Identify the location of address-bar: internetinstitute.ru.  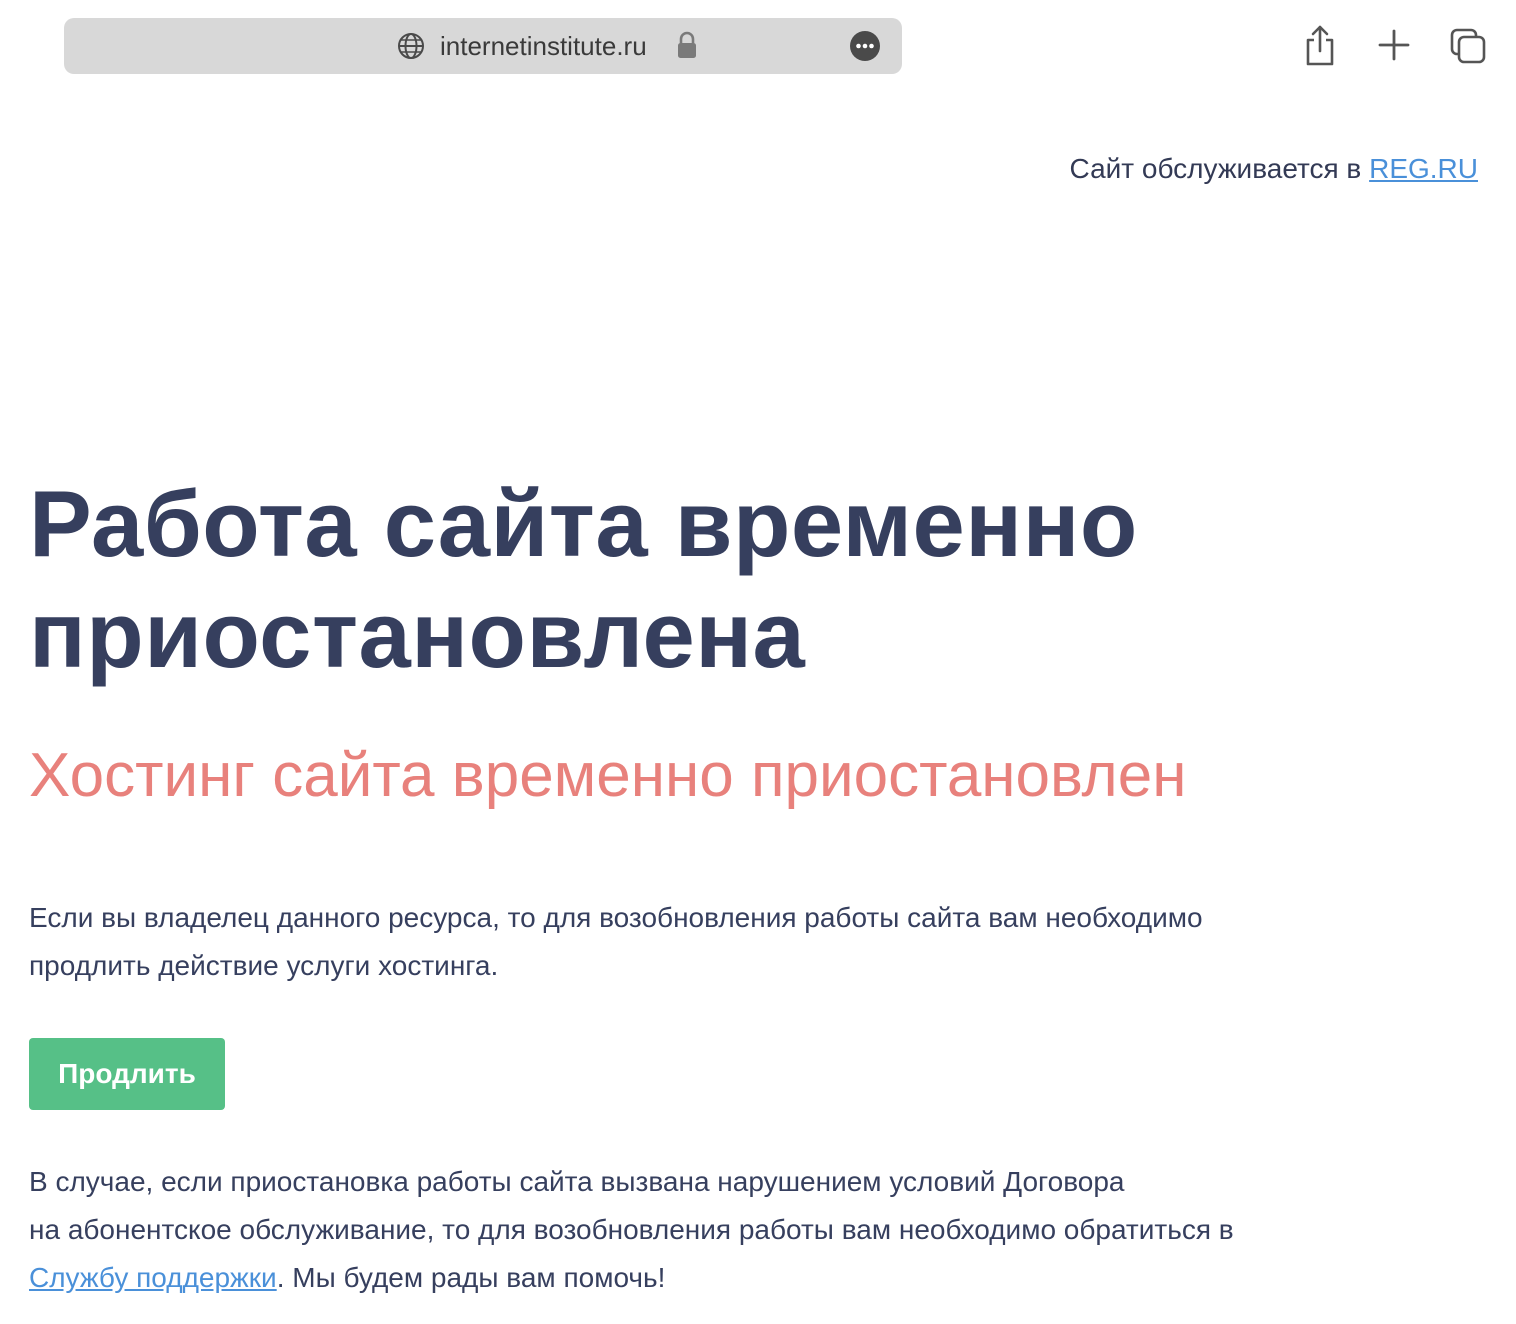
(483, 46).